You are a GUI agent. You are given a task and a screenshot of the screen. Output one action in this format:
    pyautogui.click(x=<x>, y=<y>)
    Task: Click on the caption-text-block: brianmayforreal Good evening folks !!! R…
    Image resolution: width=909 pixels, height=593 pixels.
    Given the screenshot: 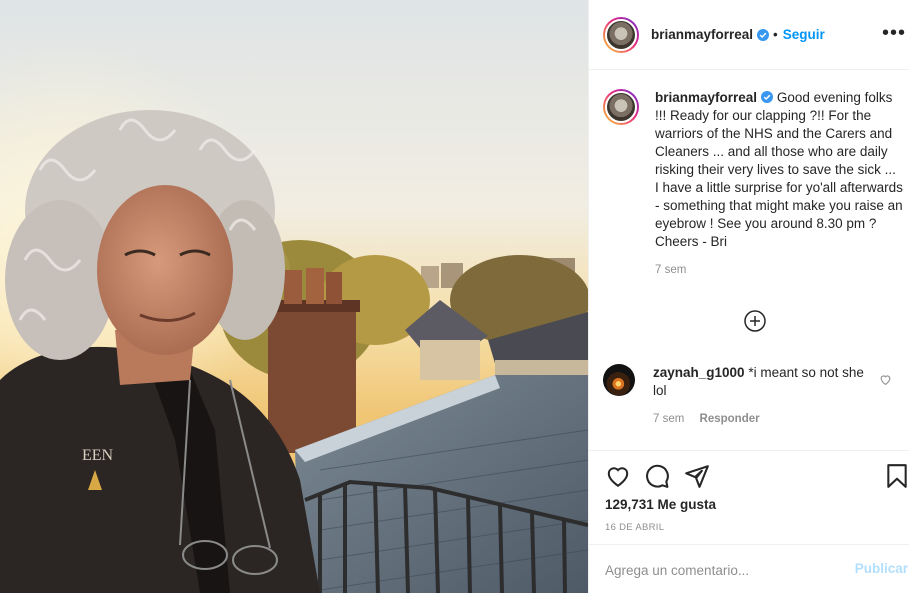 What is the action you would take?
    pyautogui.click(x=779, y=170)
    